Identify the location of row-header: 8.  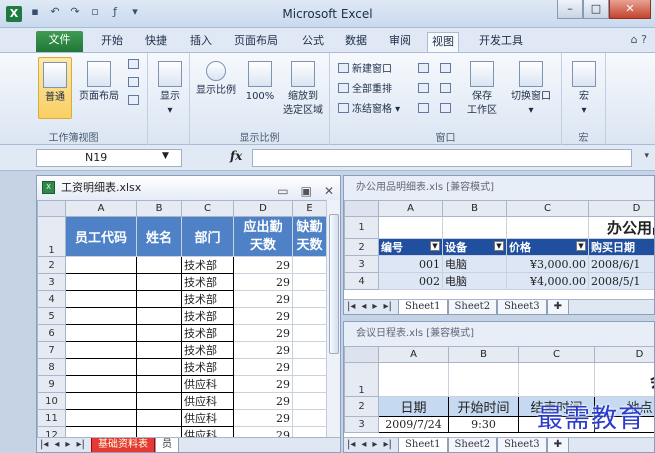
(51, 367).